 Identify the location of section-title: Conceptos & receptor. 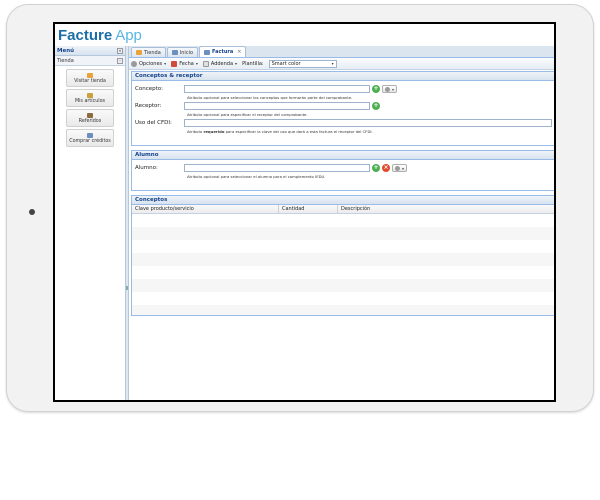
(343, 76).